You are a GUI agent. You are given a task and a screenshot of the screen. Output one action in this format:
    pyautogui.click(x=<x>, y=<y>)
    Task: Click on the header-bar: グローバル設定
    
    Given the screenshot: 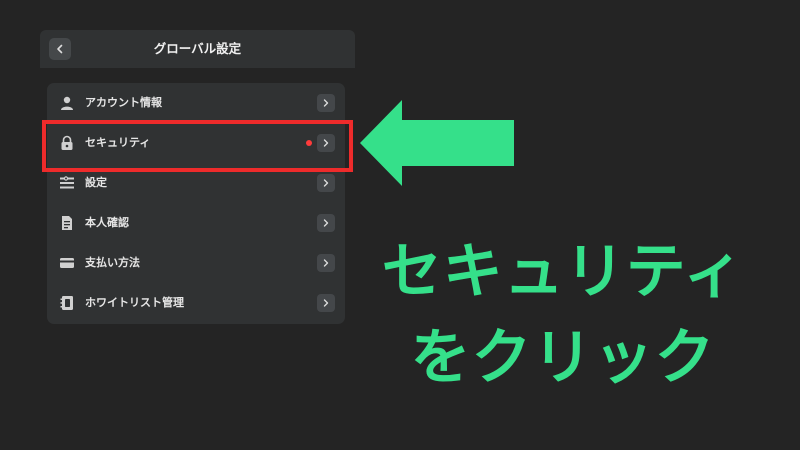 What is the action you would take?
    pyautogui.click(x=197, y=49)
    